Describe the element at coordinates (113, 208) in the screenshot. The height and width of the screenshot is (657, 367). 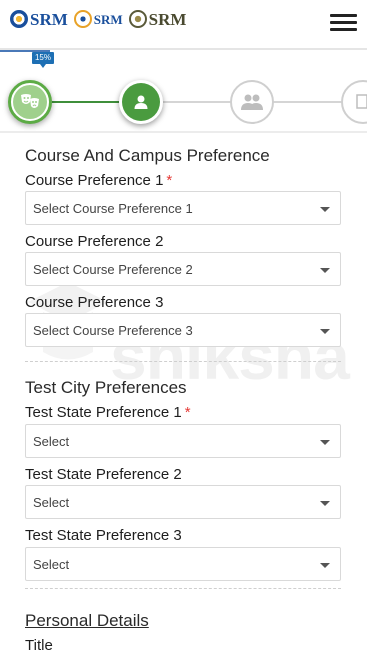
I see `course-pref-1-value: Select Course Preference 1` at that location.